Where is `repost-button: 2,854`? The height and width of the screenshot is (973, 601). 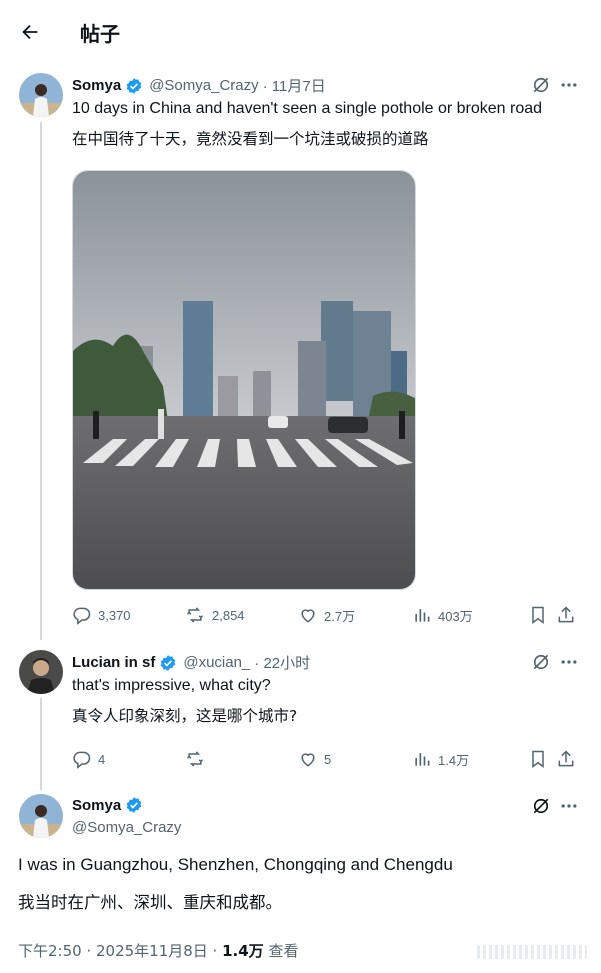 repost-button: 2,854 is located at coordinates (241, 615).